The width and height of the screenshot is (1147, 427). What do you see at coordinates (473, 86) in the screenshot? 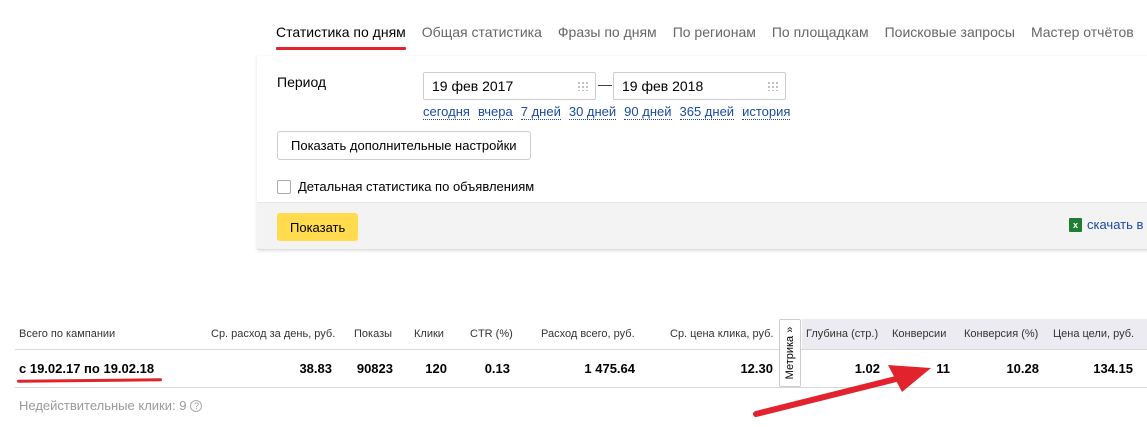
I see `date-from-value: 19 фев 2017` at bounding box center [473, 86].